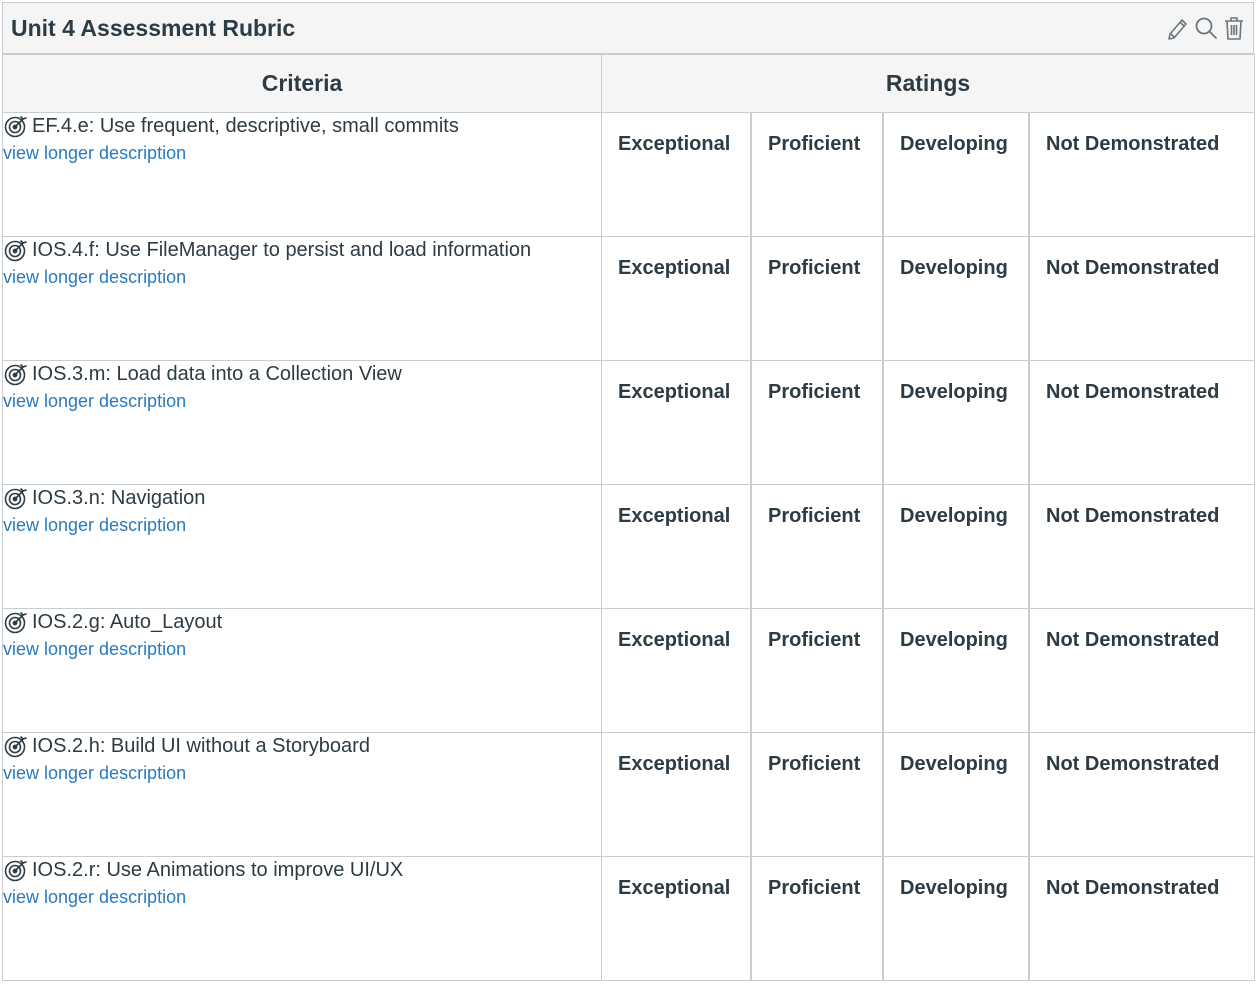 This screenshot has height=988, width=1256. Describe the element at coordinates (201, 746) in the screenshot. I see `criterion-title: IOS.2.h: Build UI without a Storyboard` at that location.